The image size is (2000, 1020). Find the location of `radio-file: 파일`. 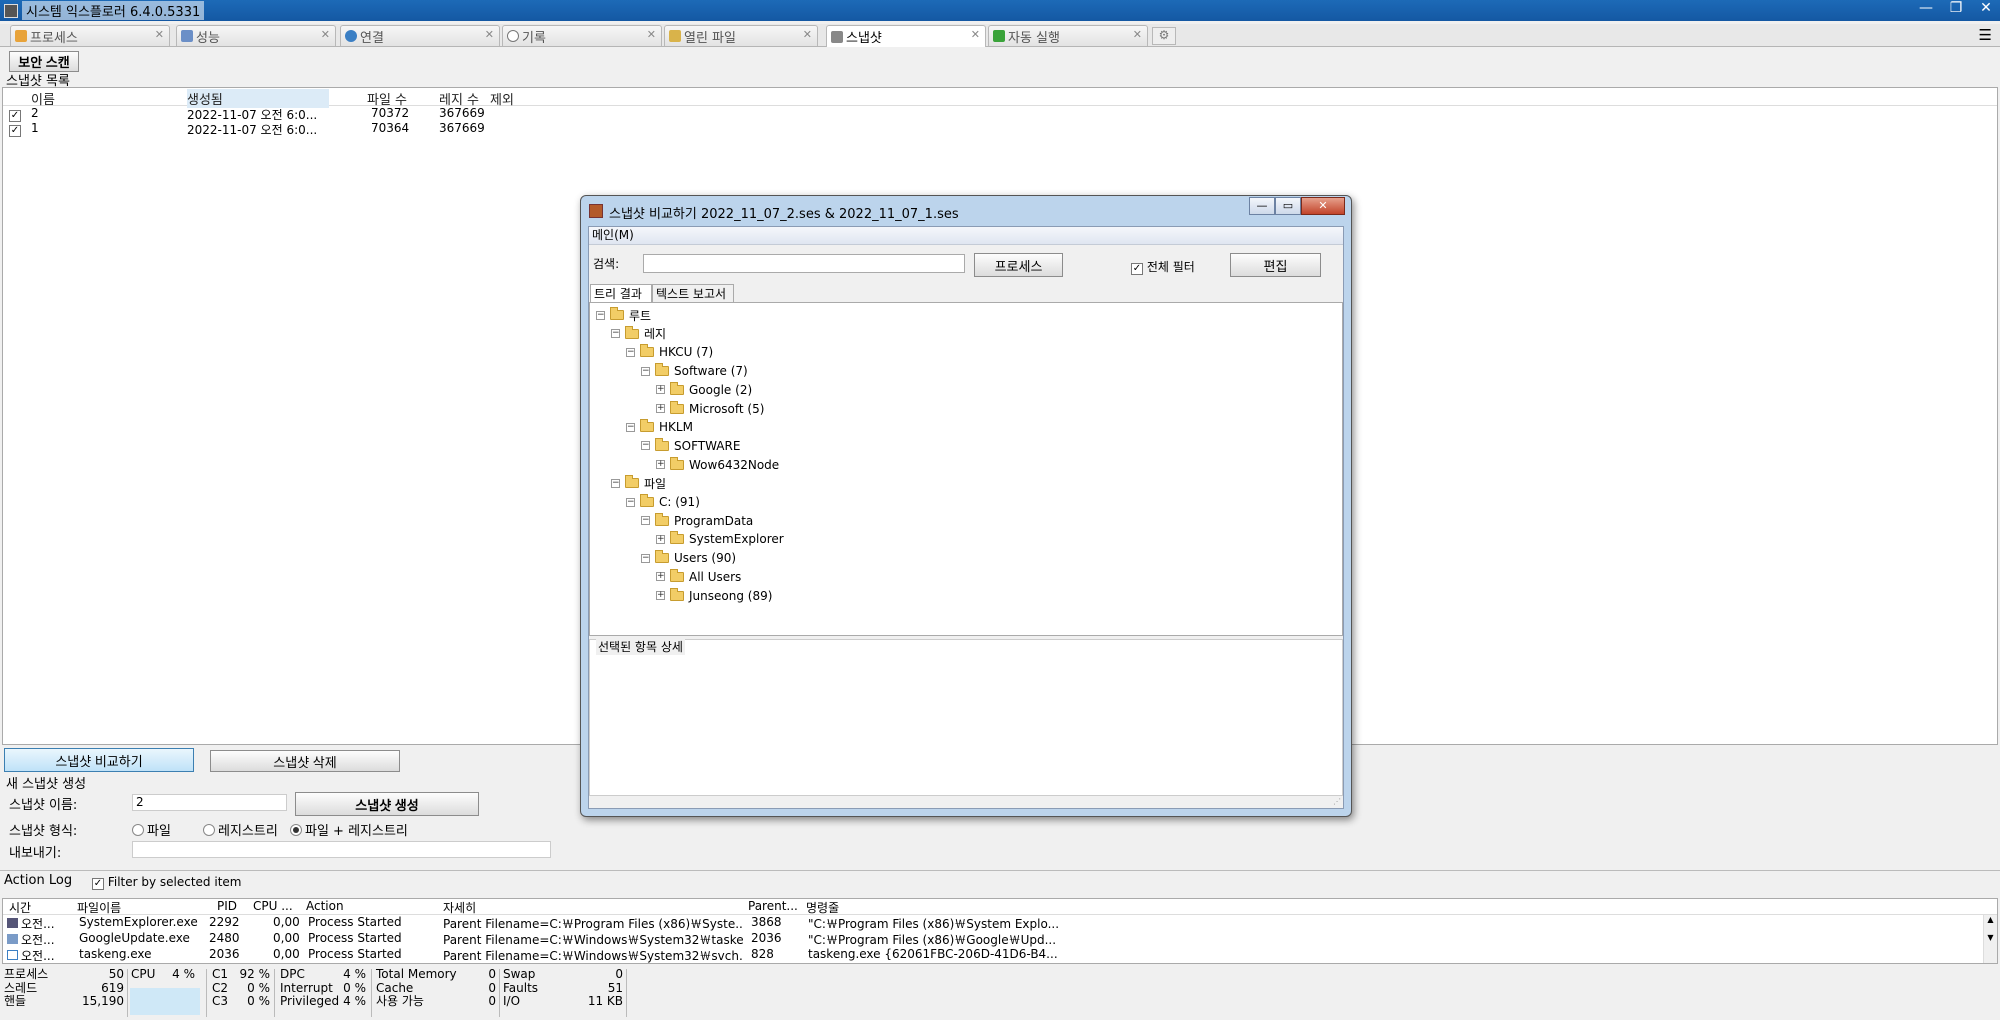

radio-file: 파일 is located at coordinates (151, 829).